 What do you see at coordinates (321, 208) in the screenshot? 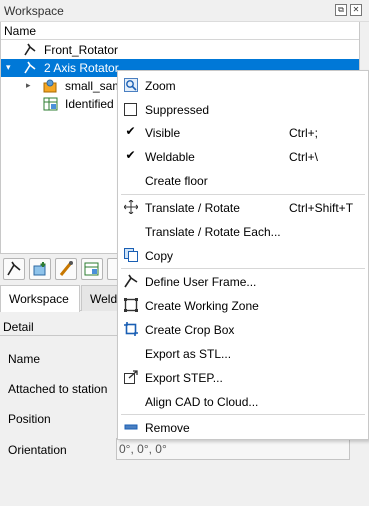
I see `menu-shortcut: Ctrl+Shift+T` at bounding box center [321, 208].